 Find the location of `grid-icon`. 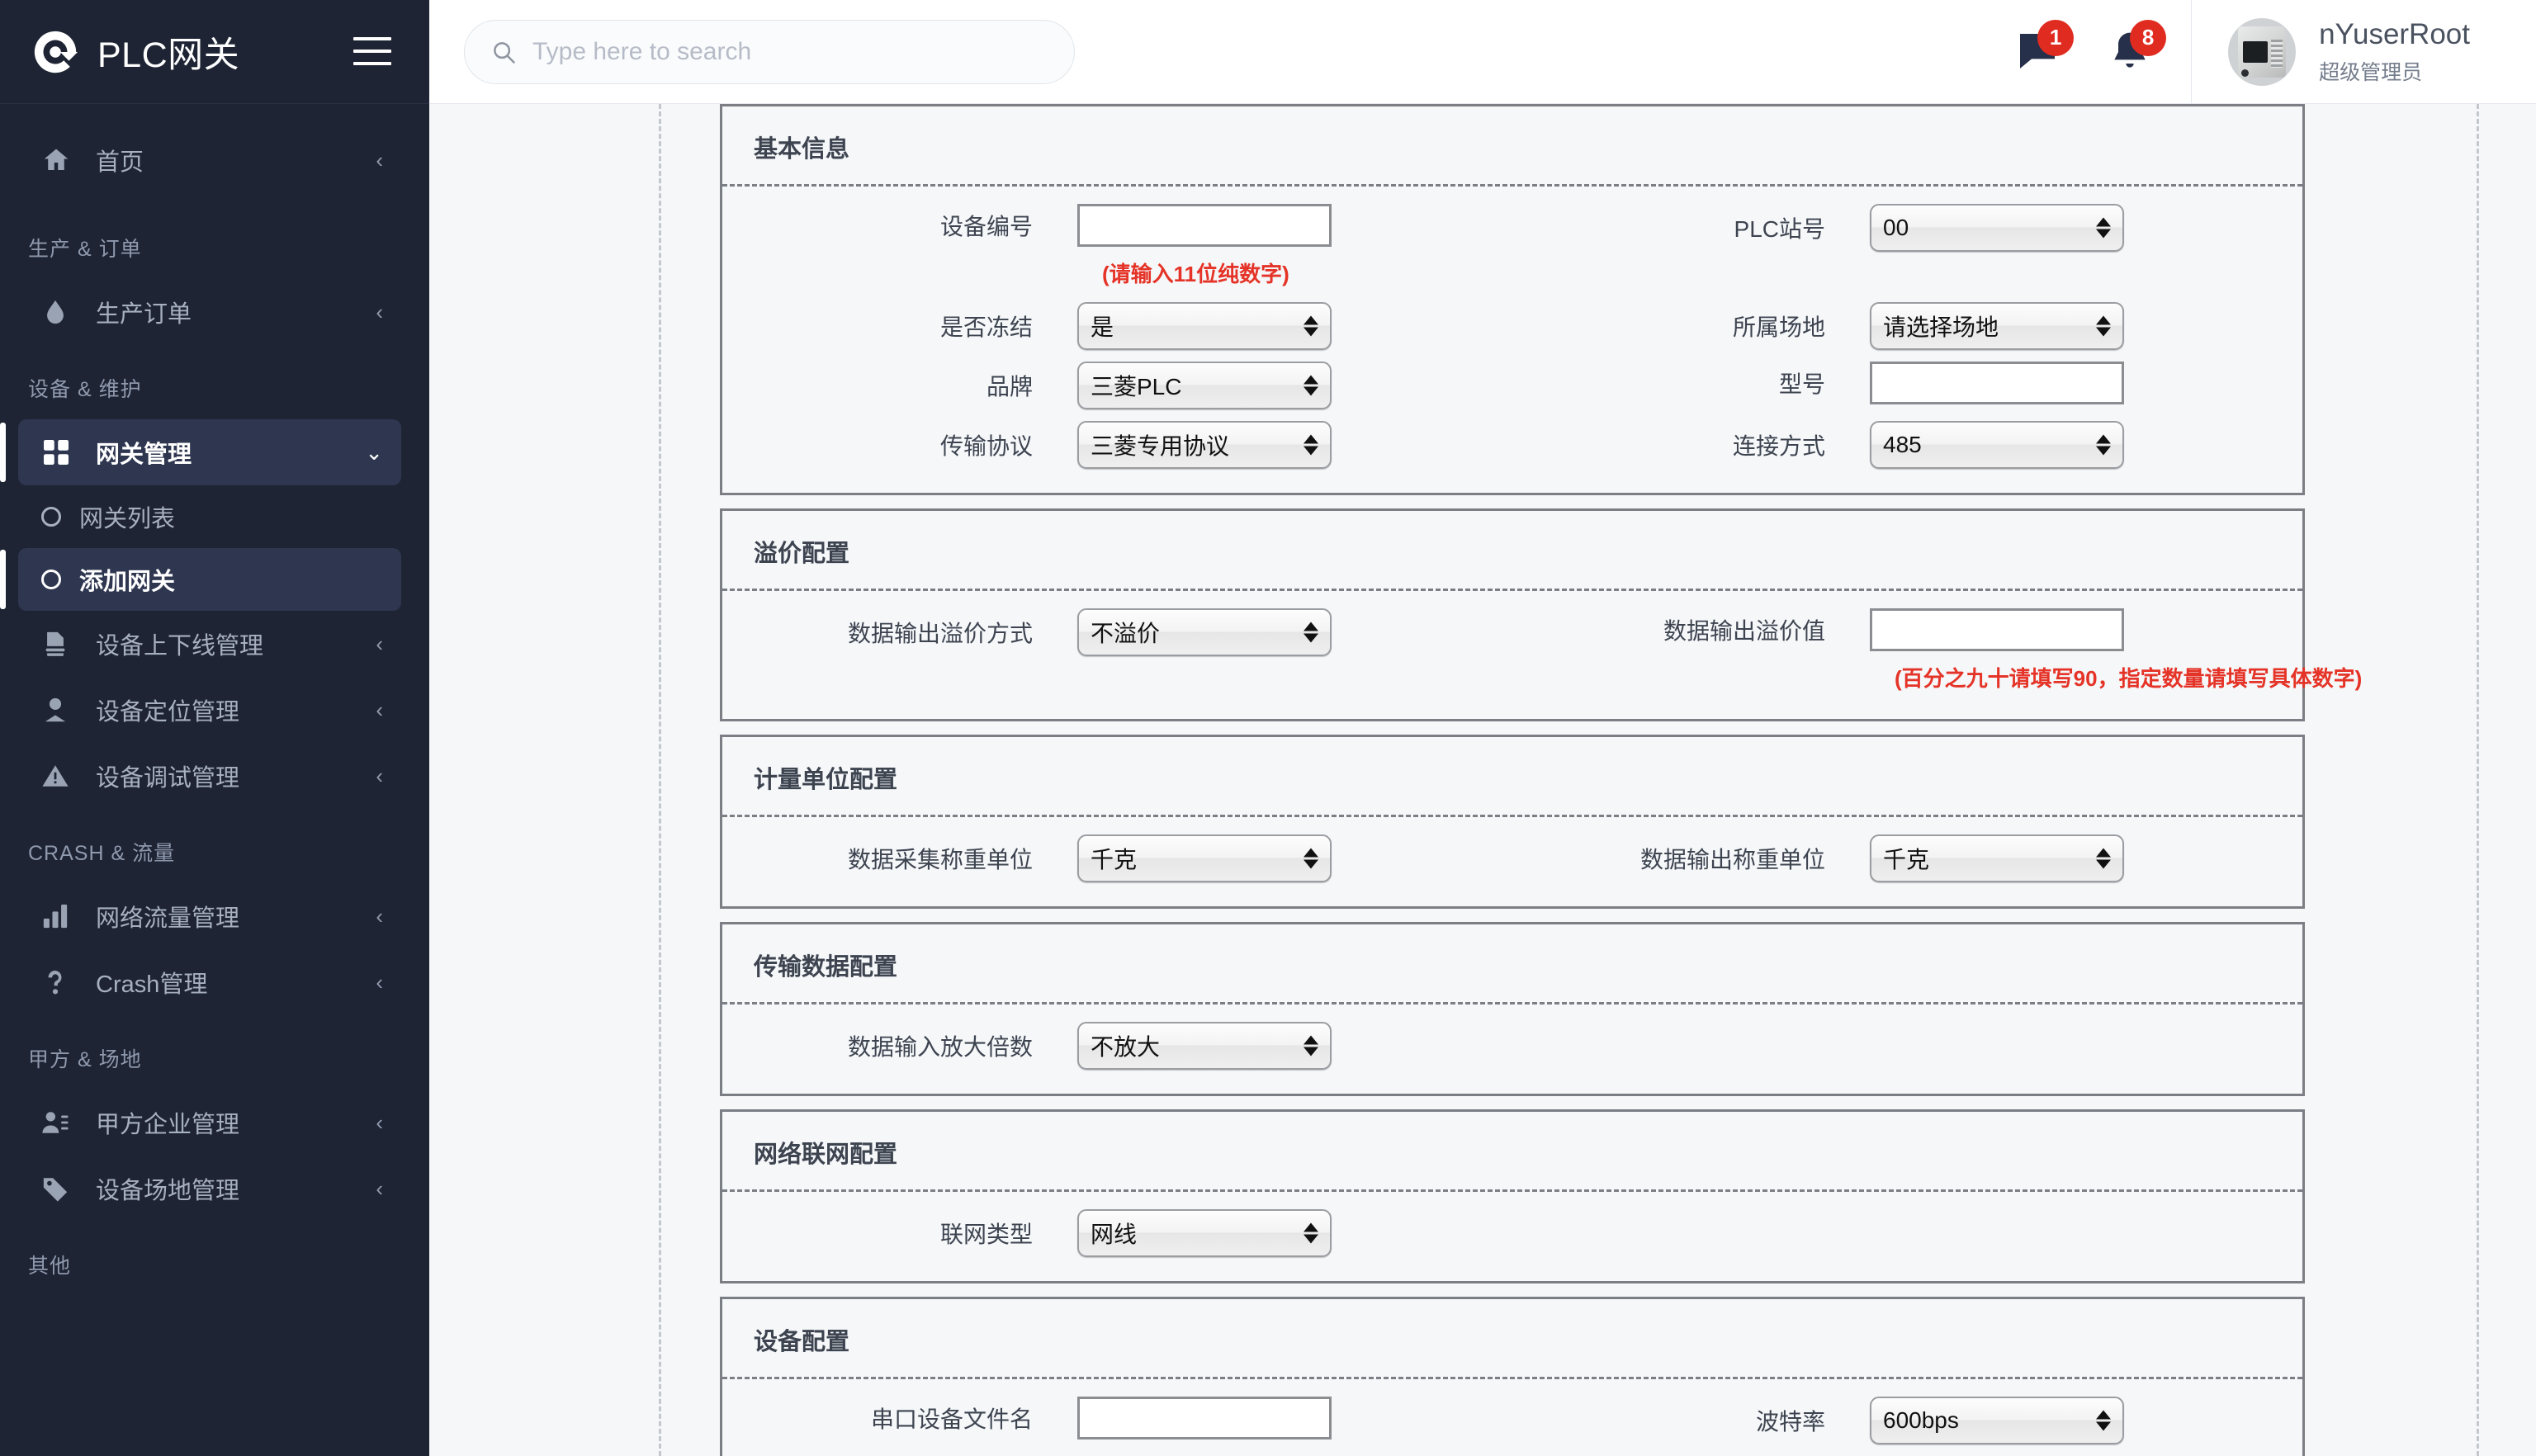

grid-icon is located at coordinates (61, 452).